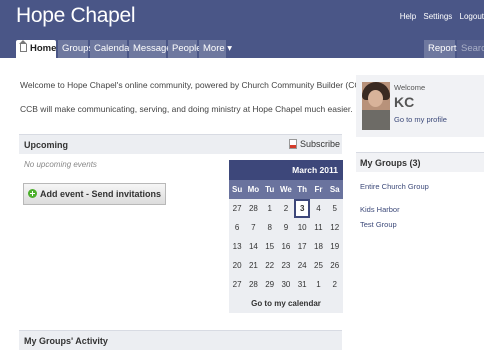 The height and width of the screenshot is (353, 484). What do you see at coordinates (302, 284) in the screenshot?
I see `calendar-day: 31` at bounding box center [302, 284].